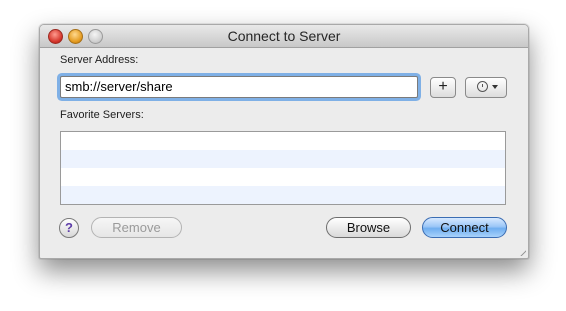 This screenshot has height=311, width=566. I want to click on connect-button: Connect, so click(464, 227).